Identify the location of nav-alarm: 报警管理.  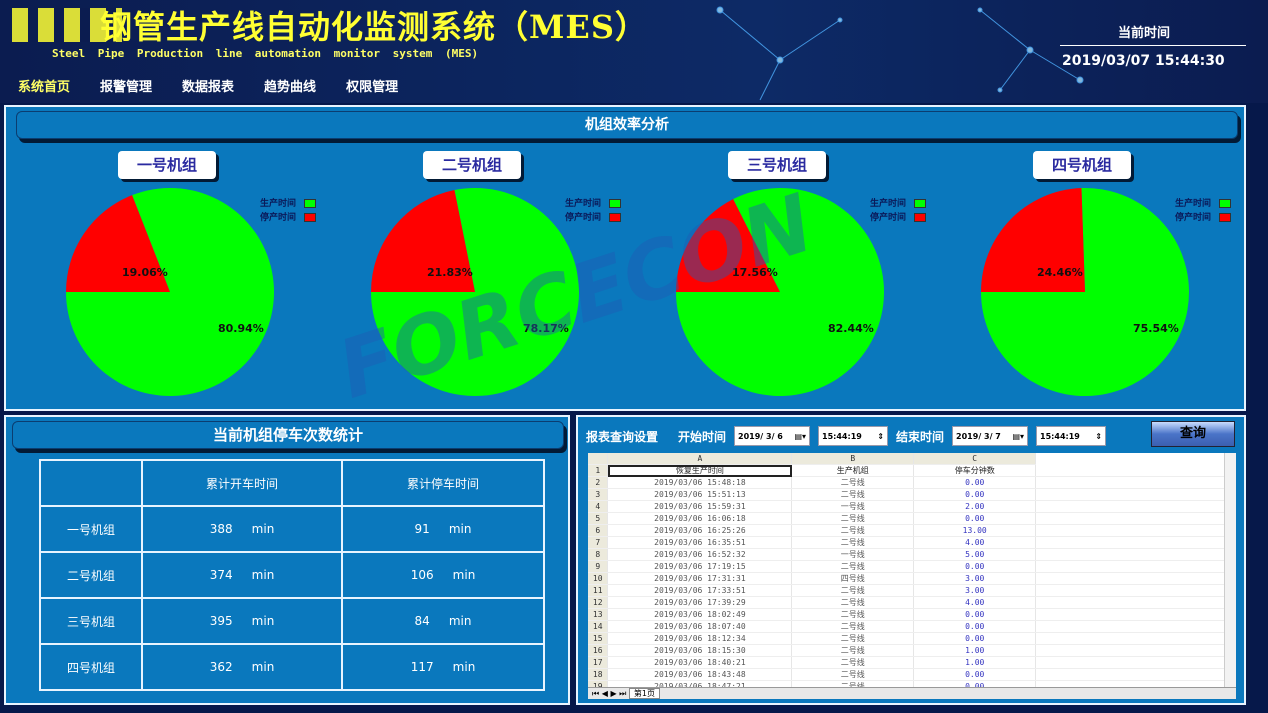
(126, 85).